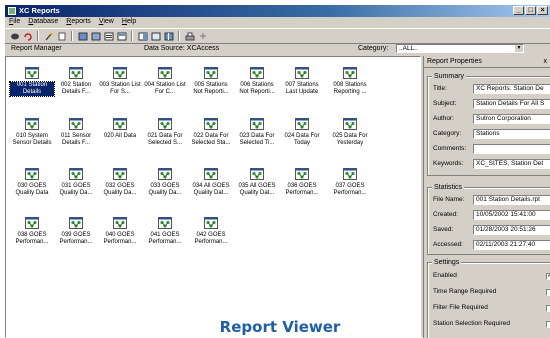 Image resolution: width=550 pixels, height=338 pixels. Describe the element at coordinates (546, 61) in the screenshot. I see `close-icon: x` at that location.